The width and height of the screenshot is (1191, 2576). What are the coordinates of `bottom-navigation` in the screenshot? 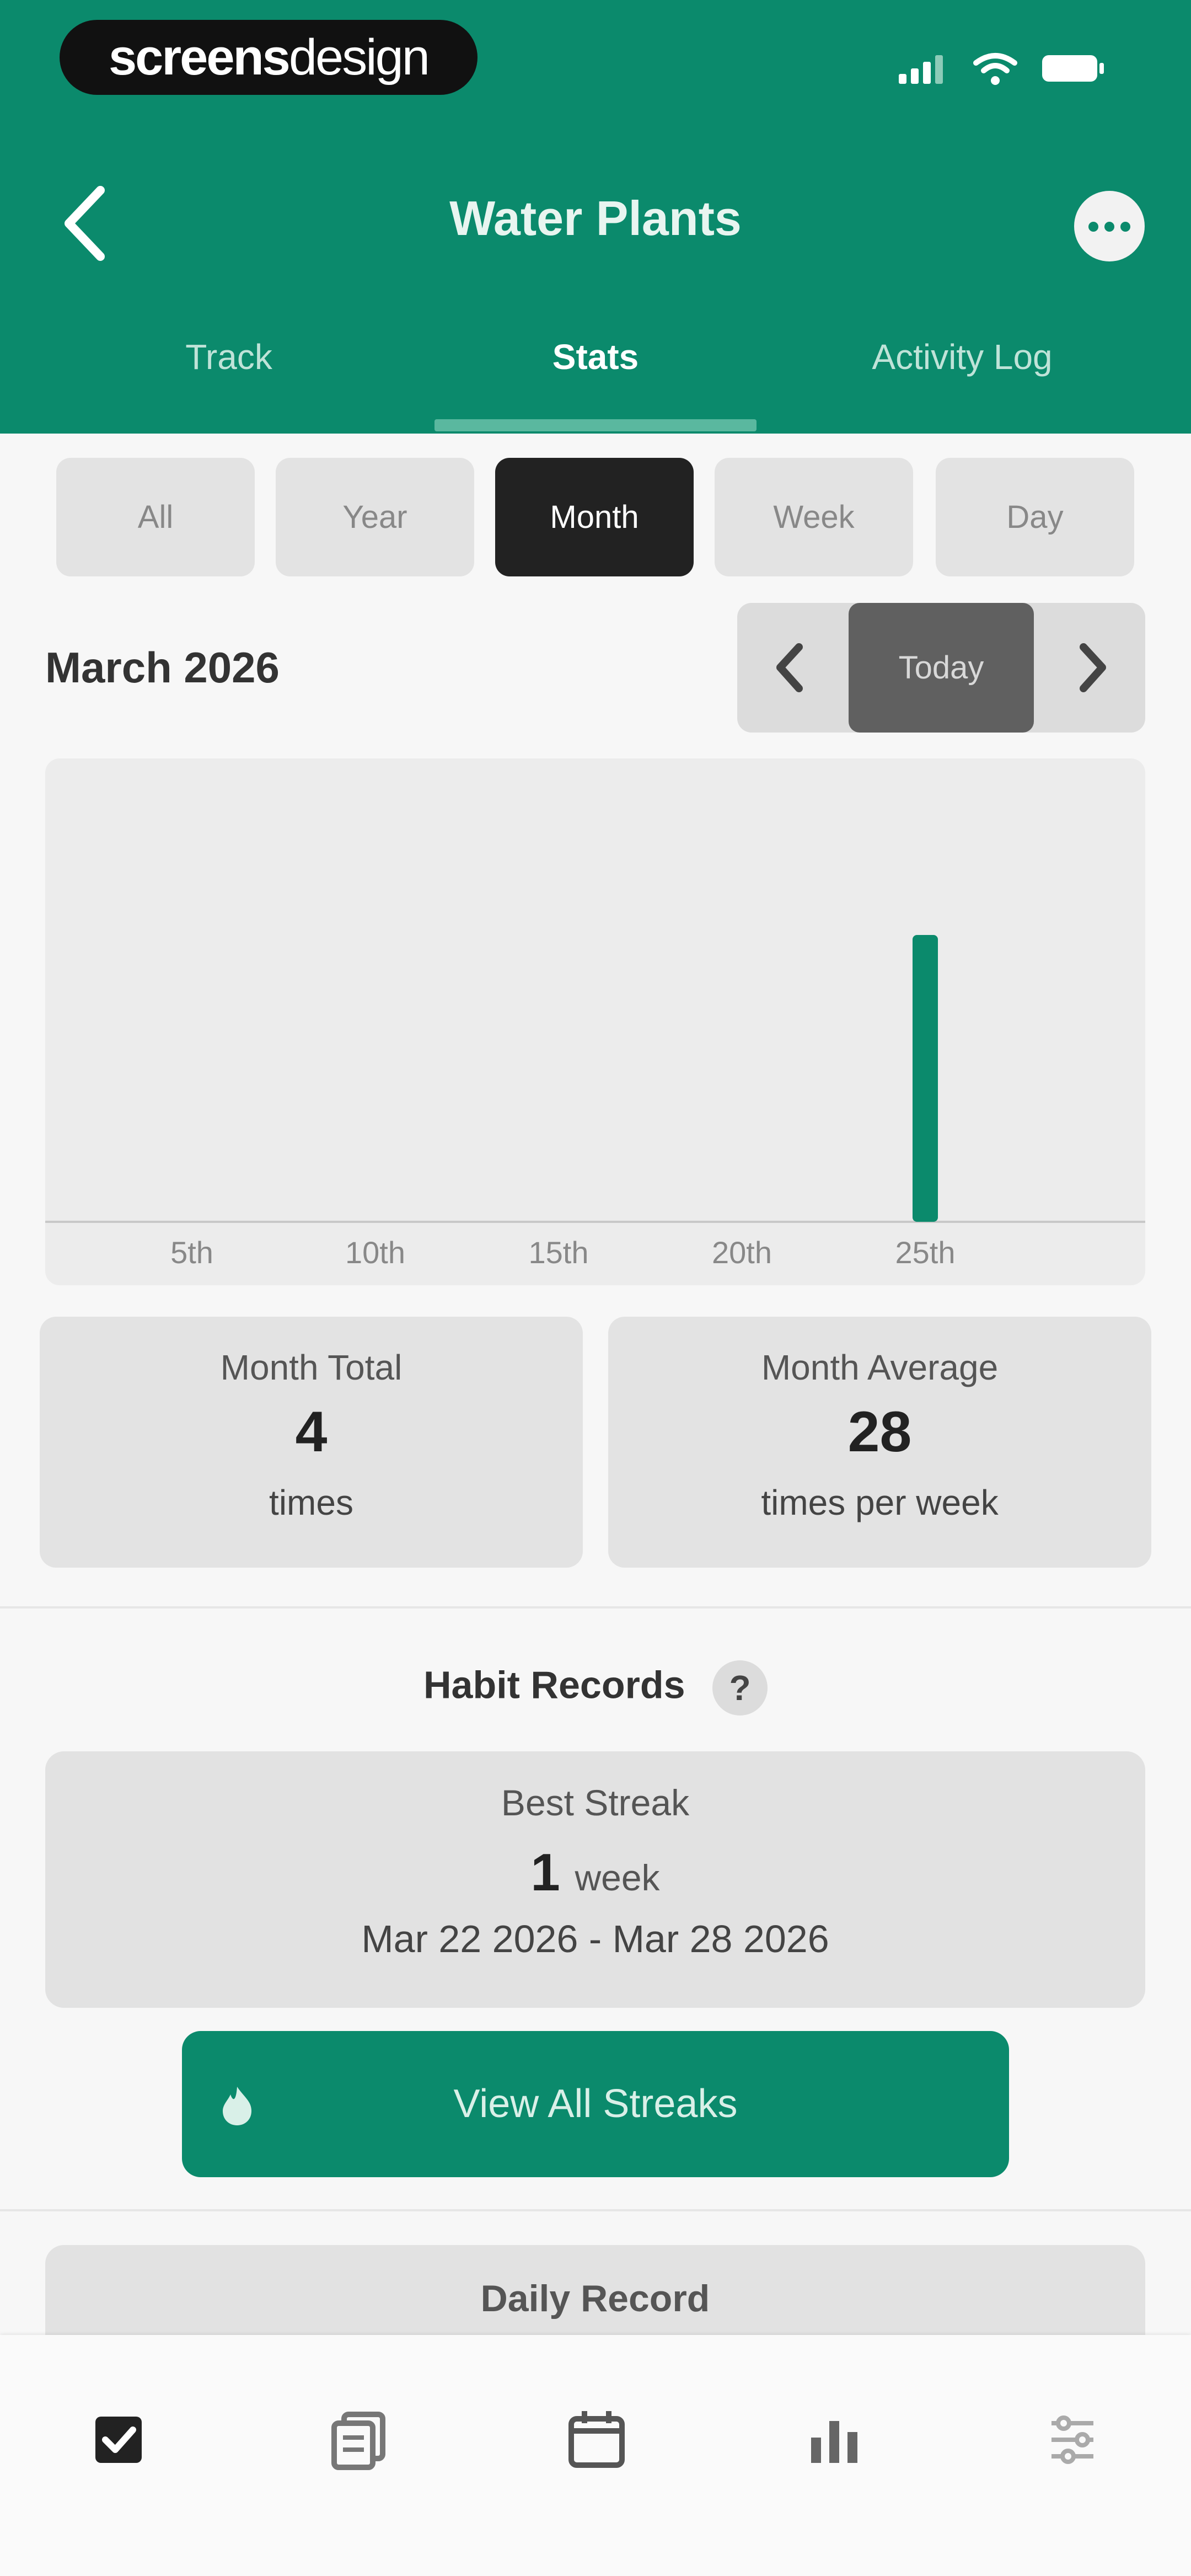 It's located at (595, 2455).